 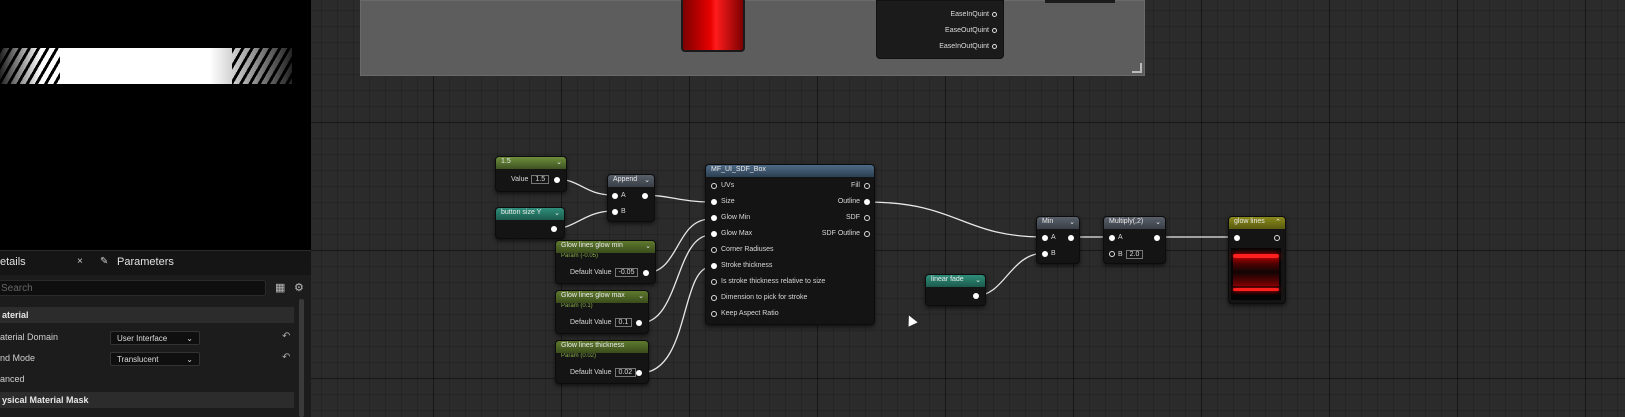 I want to click on tab-parameters: Parameters, so click(x=145, y=262).